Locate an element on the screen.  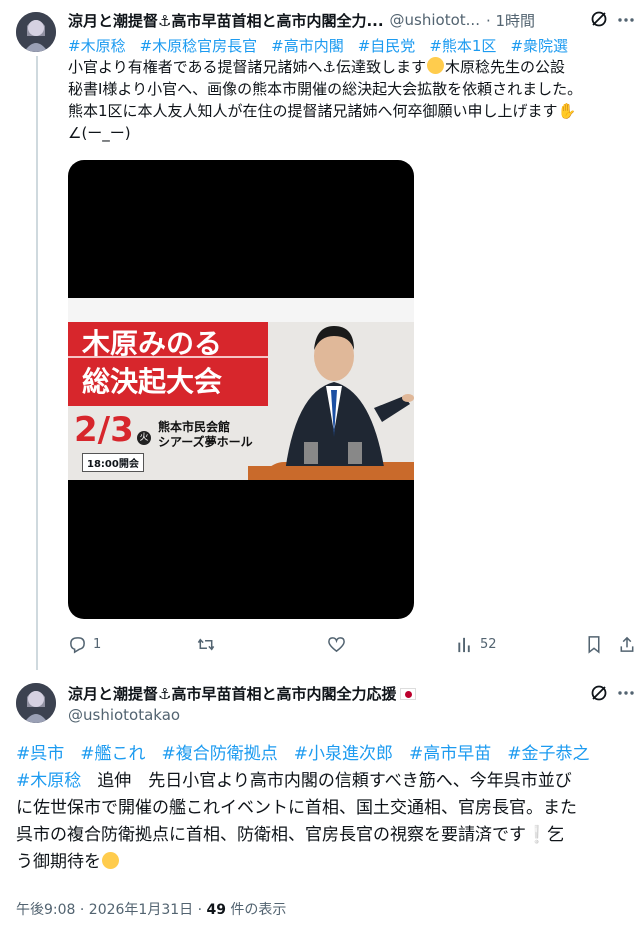
folded-hands-emoji-icon: ✋ is located at coordinates (567, 111).